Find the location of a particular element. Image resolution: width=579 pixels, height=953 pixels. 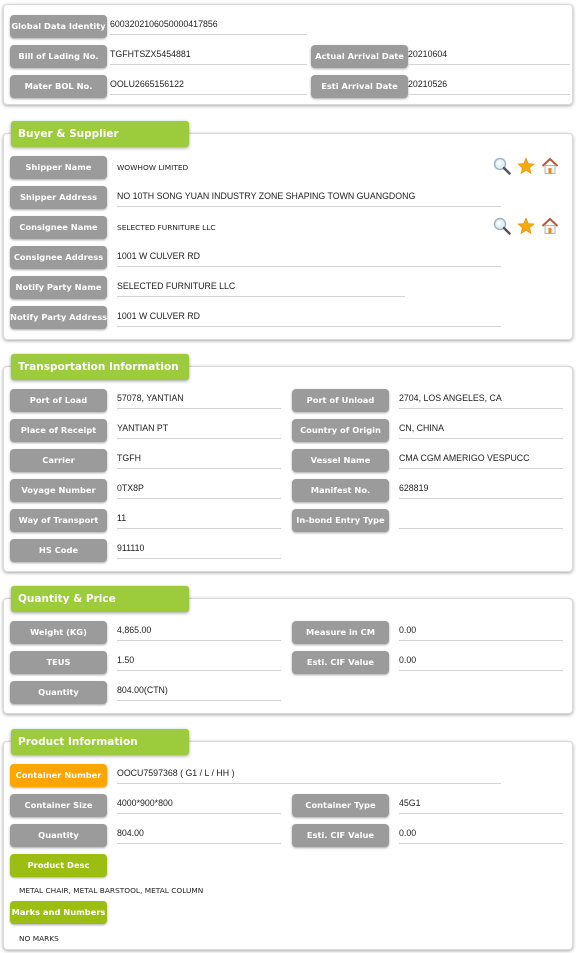

notify-party-name-value: SELECTED FURNITURE LLC is located at coordinates (261, 288).